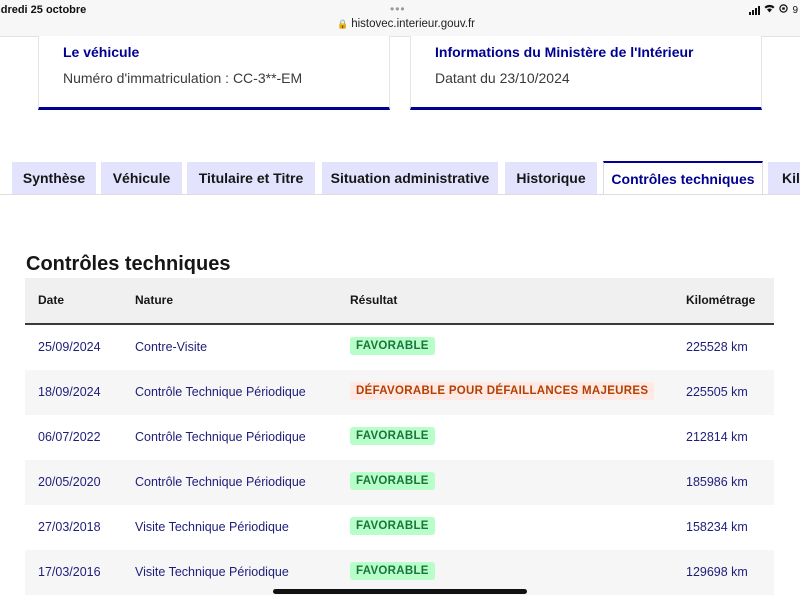  Describe the element at coordinates (502, 391) in the screenshot. I see `status-badge: DÉFAVORABLE POUR DÉFAILLANCES MAJEURES` at that location.